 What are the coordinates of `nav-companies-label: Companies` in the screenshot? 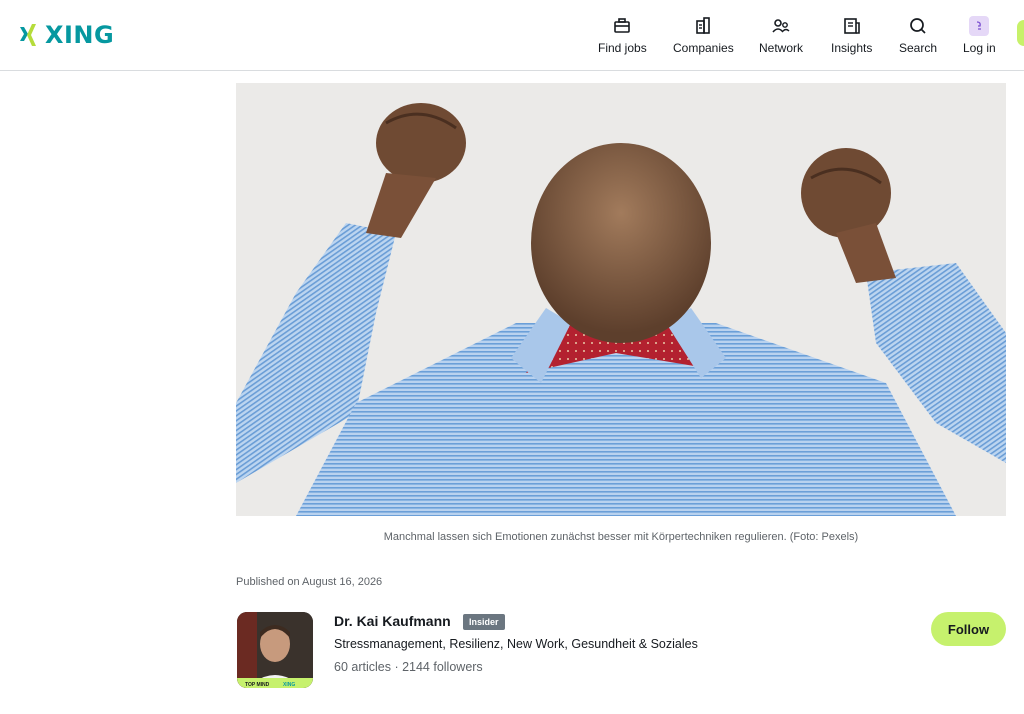 It's located at (703, 48).